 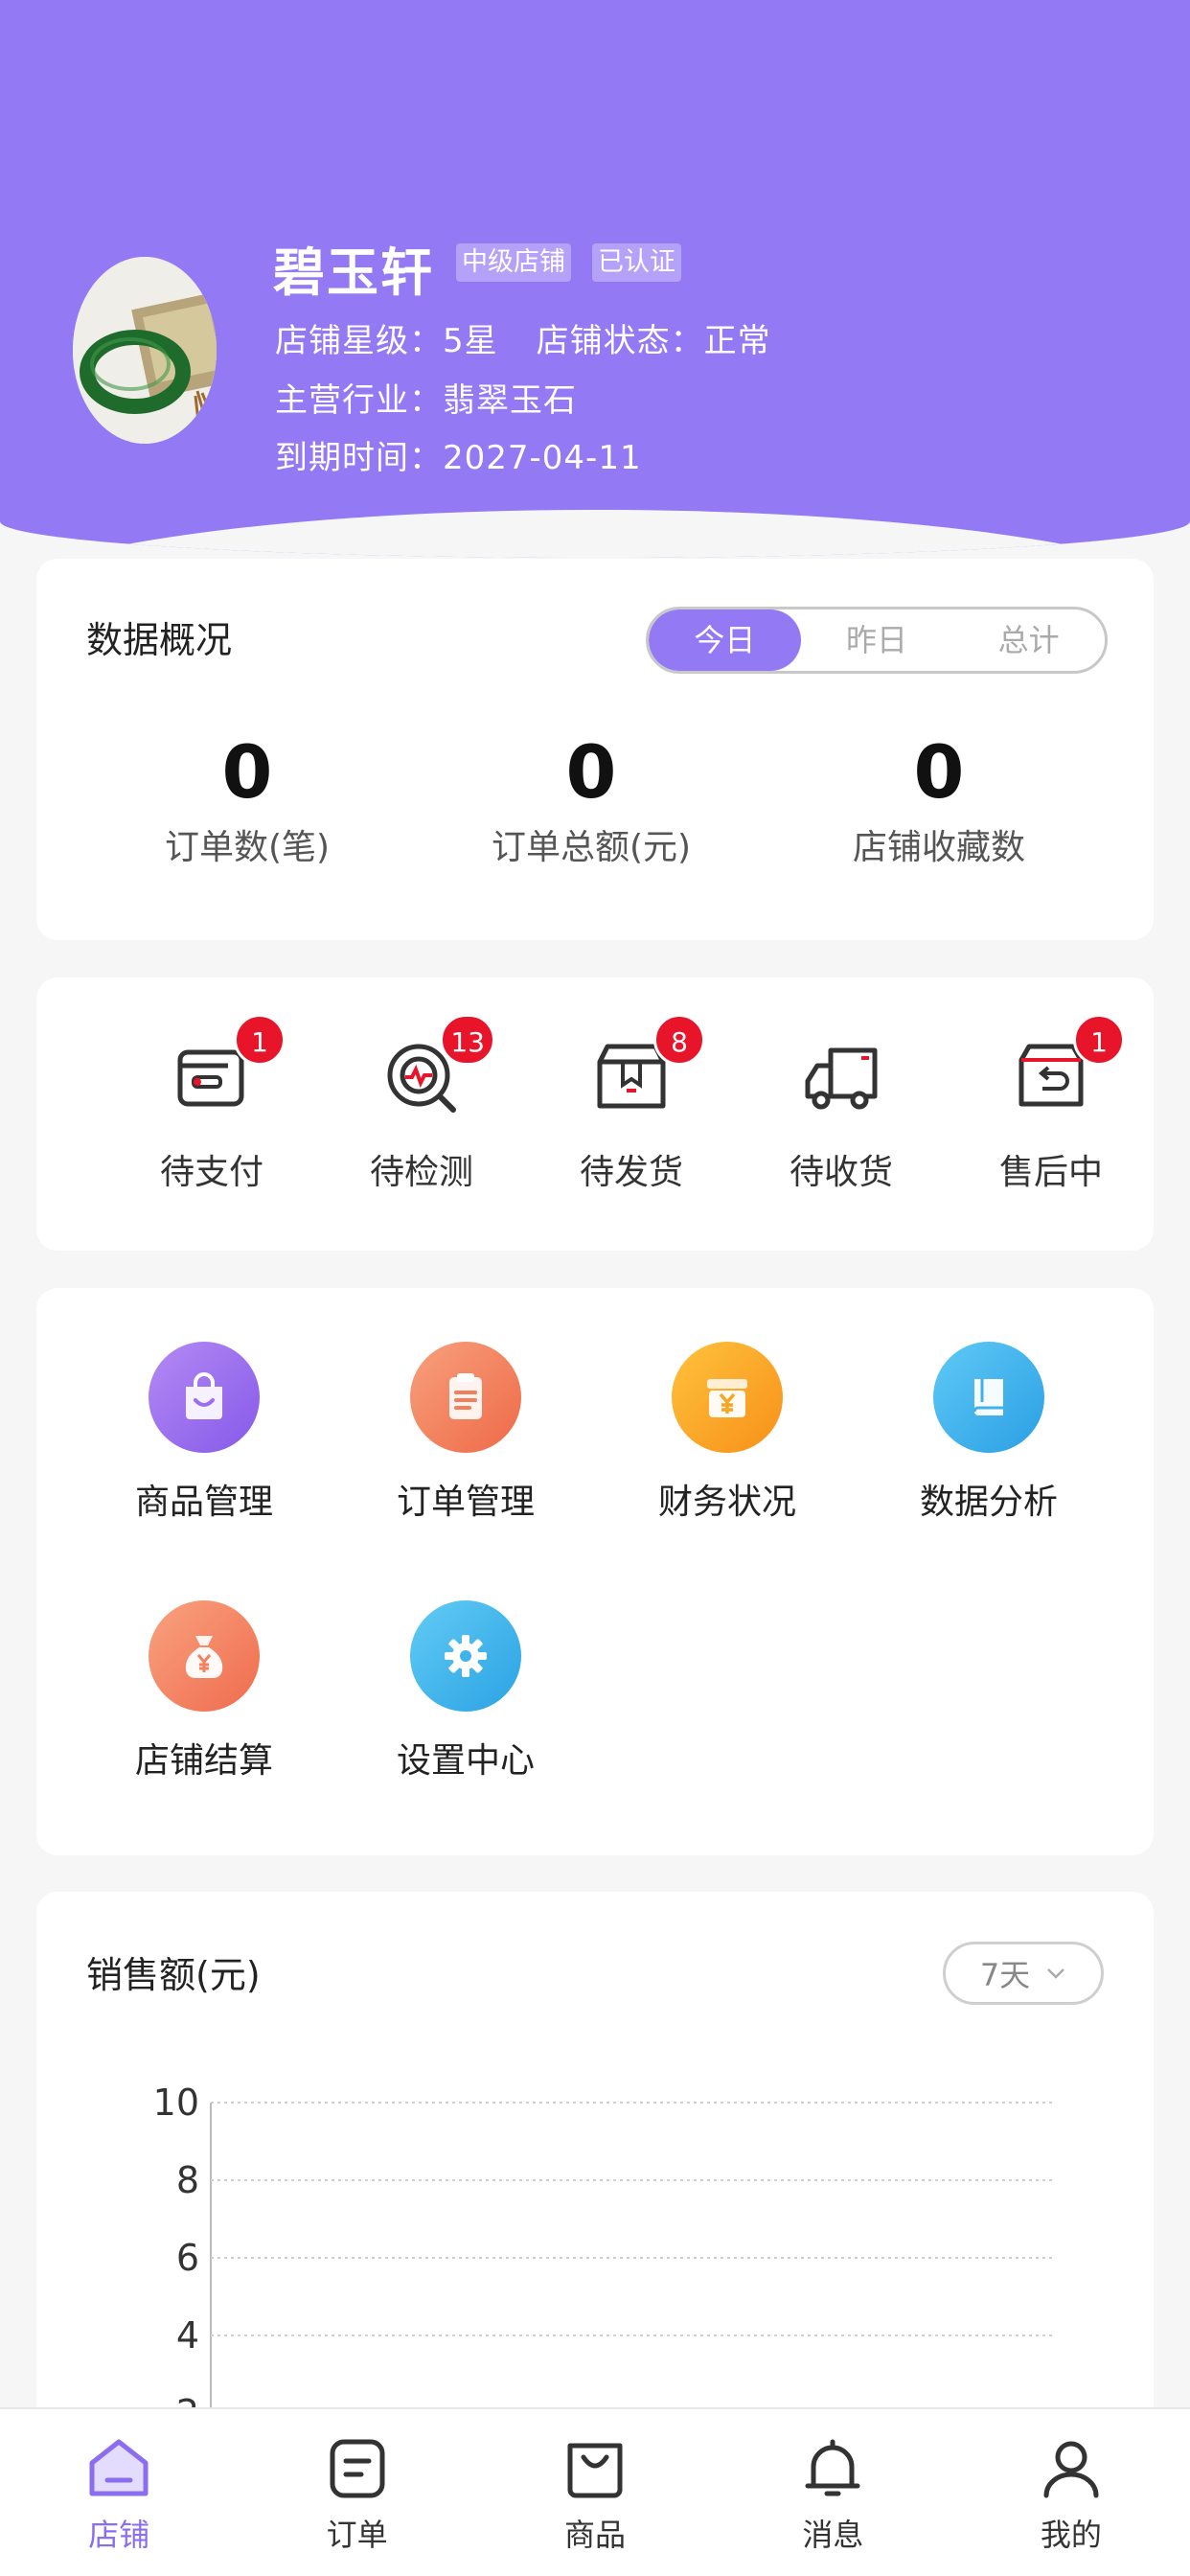 I want to click on shop-rating-row: 店铺星级：5星 店铺状态：正常, so click(x=523, y=337).